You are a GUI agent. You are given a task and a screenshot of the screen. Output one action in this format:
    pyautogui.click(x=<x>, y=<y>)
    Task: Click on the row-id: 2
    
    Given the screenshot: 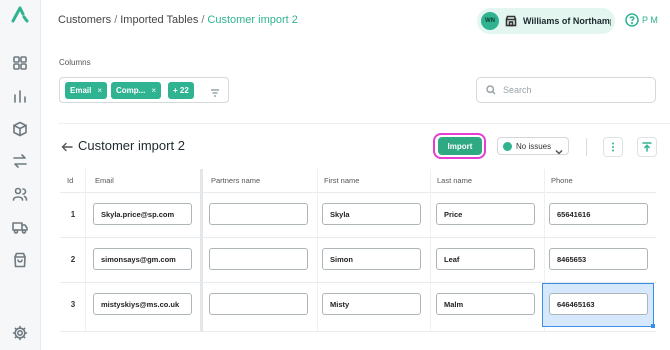 What is the action you would take?
    pyautogui.click(x=73, y=259)
    